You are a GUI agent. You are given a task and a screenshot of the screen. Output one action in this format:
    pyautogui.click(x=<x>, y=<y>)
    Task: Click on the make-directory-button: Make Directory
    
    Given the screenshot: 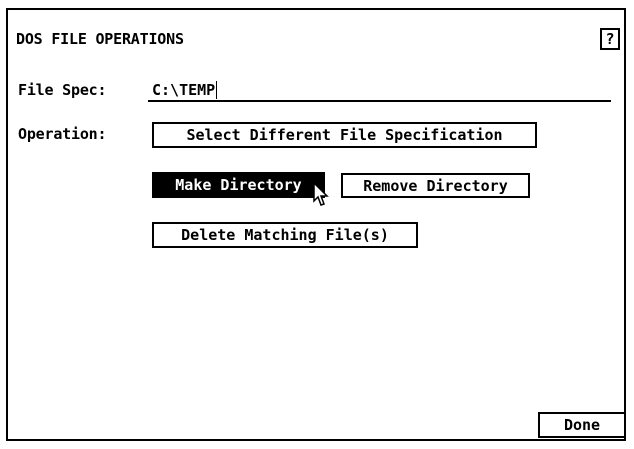 What is the action you would take?
    pyautogui.click(x=238, y=185)
    